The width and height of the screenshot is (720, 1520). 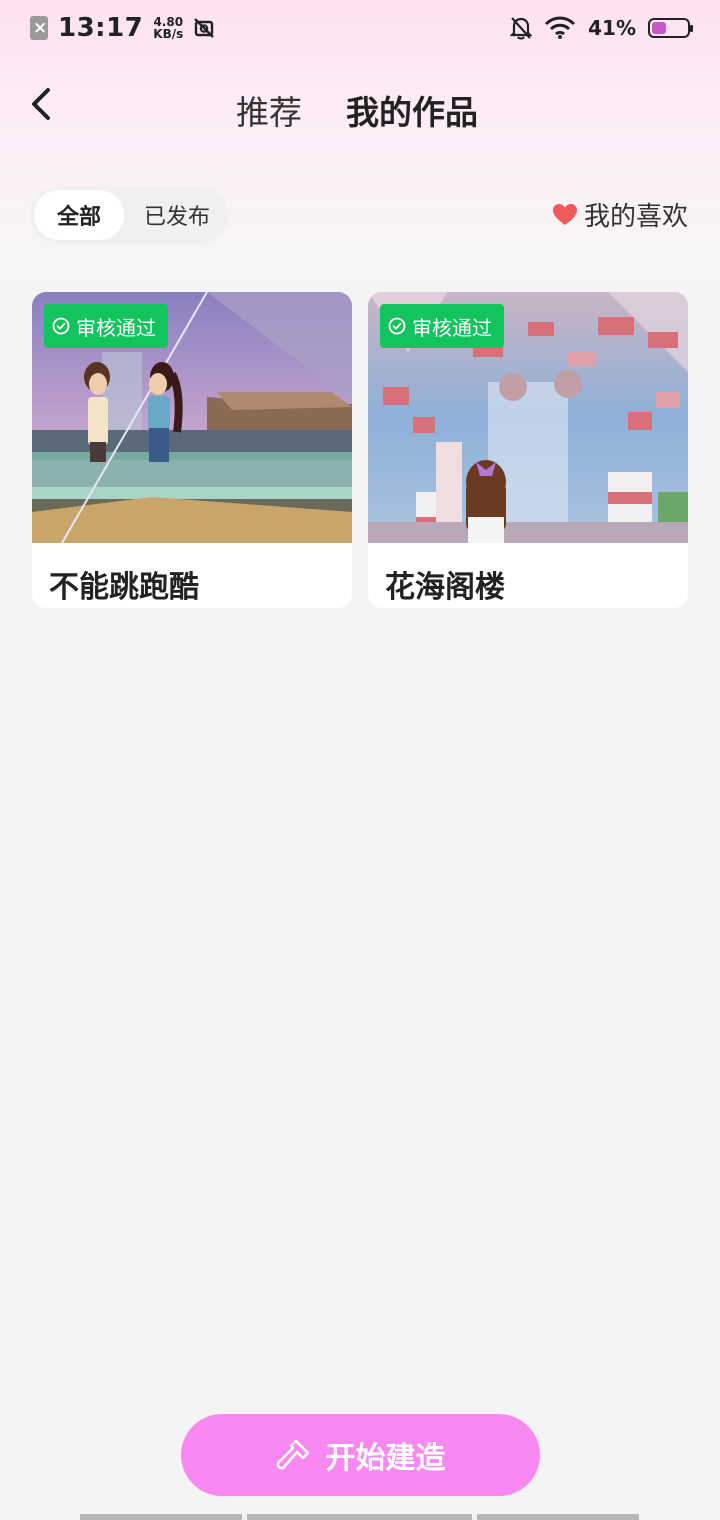 I want to click on battery-level, so click(x=659, y=28).